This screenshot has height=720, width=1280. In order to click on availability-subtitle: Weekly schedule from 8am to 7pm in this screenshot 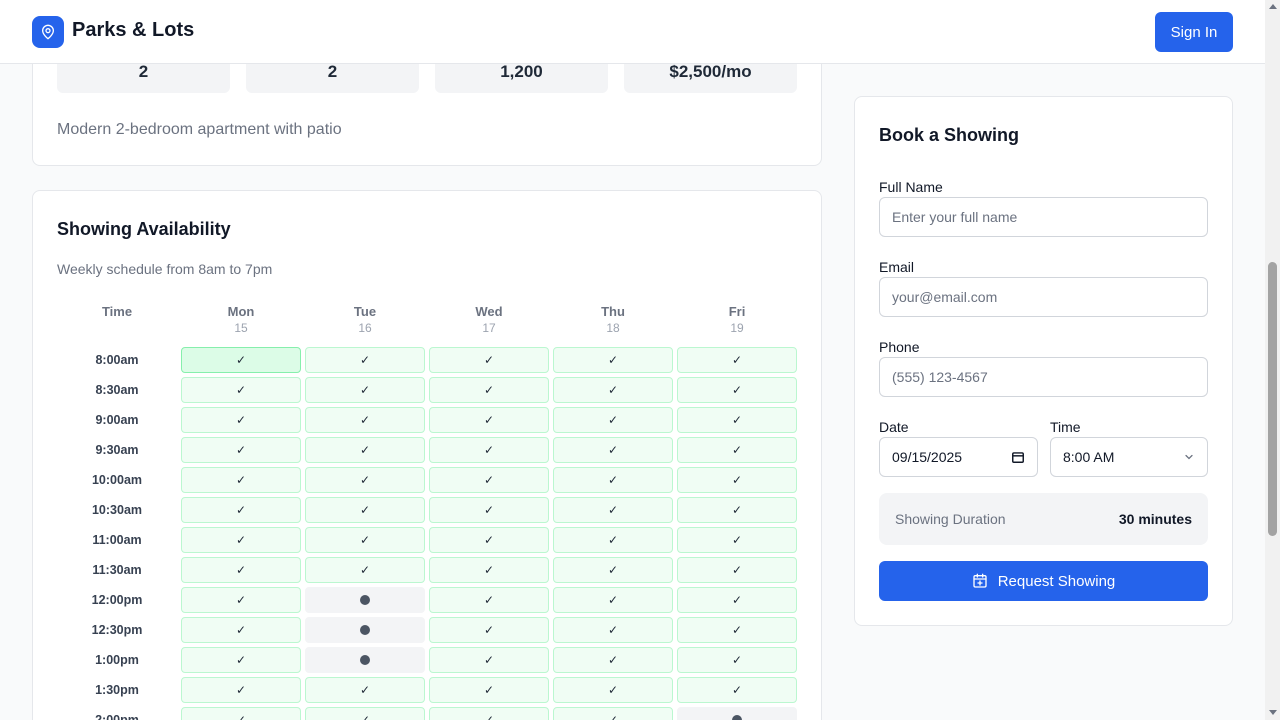, I will do `click(165, 269)`.